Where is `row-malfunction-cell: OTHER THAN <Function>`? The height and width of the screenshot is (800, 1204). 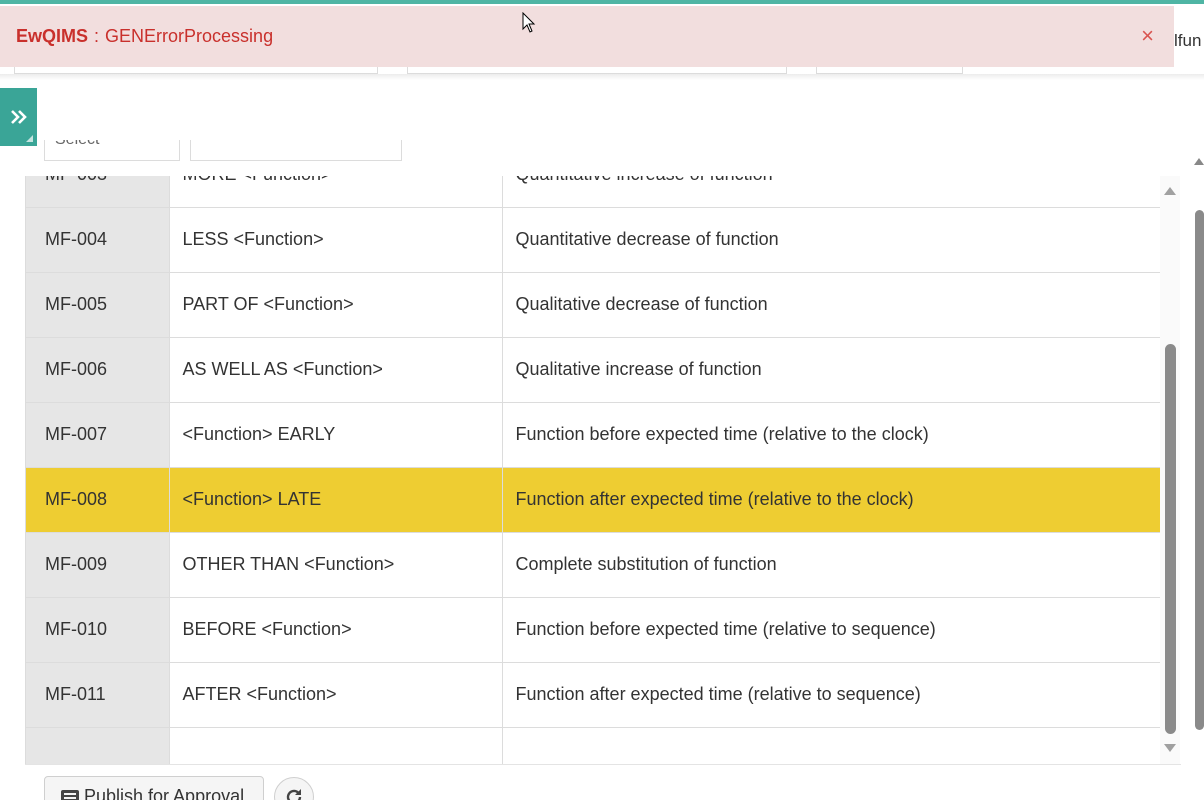 row-malfunction-cell: OTHER THAN <Function> is located at coordinates (336, 565).